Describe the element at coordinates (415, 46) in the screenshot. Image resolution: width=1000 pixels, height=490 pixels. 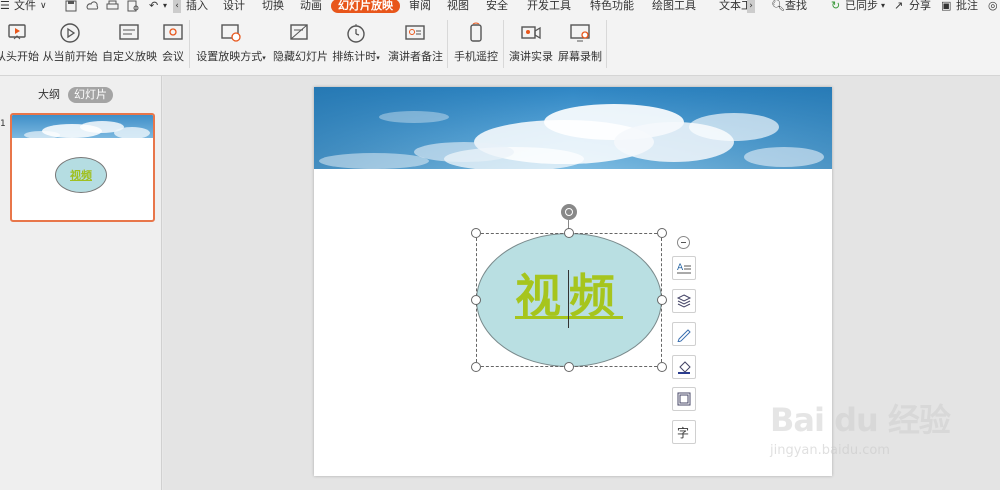
I see `speaker-notes-button: 演讲者备注` at that location.